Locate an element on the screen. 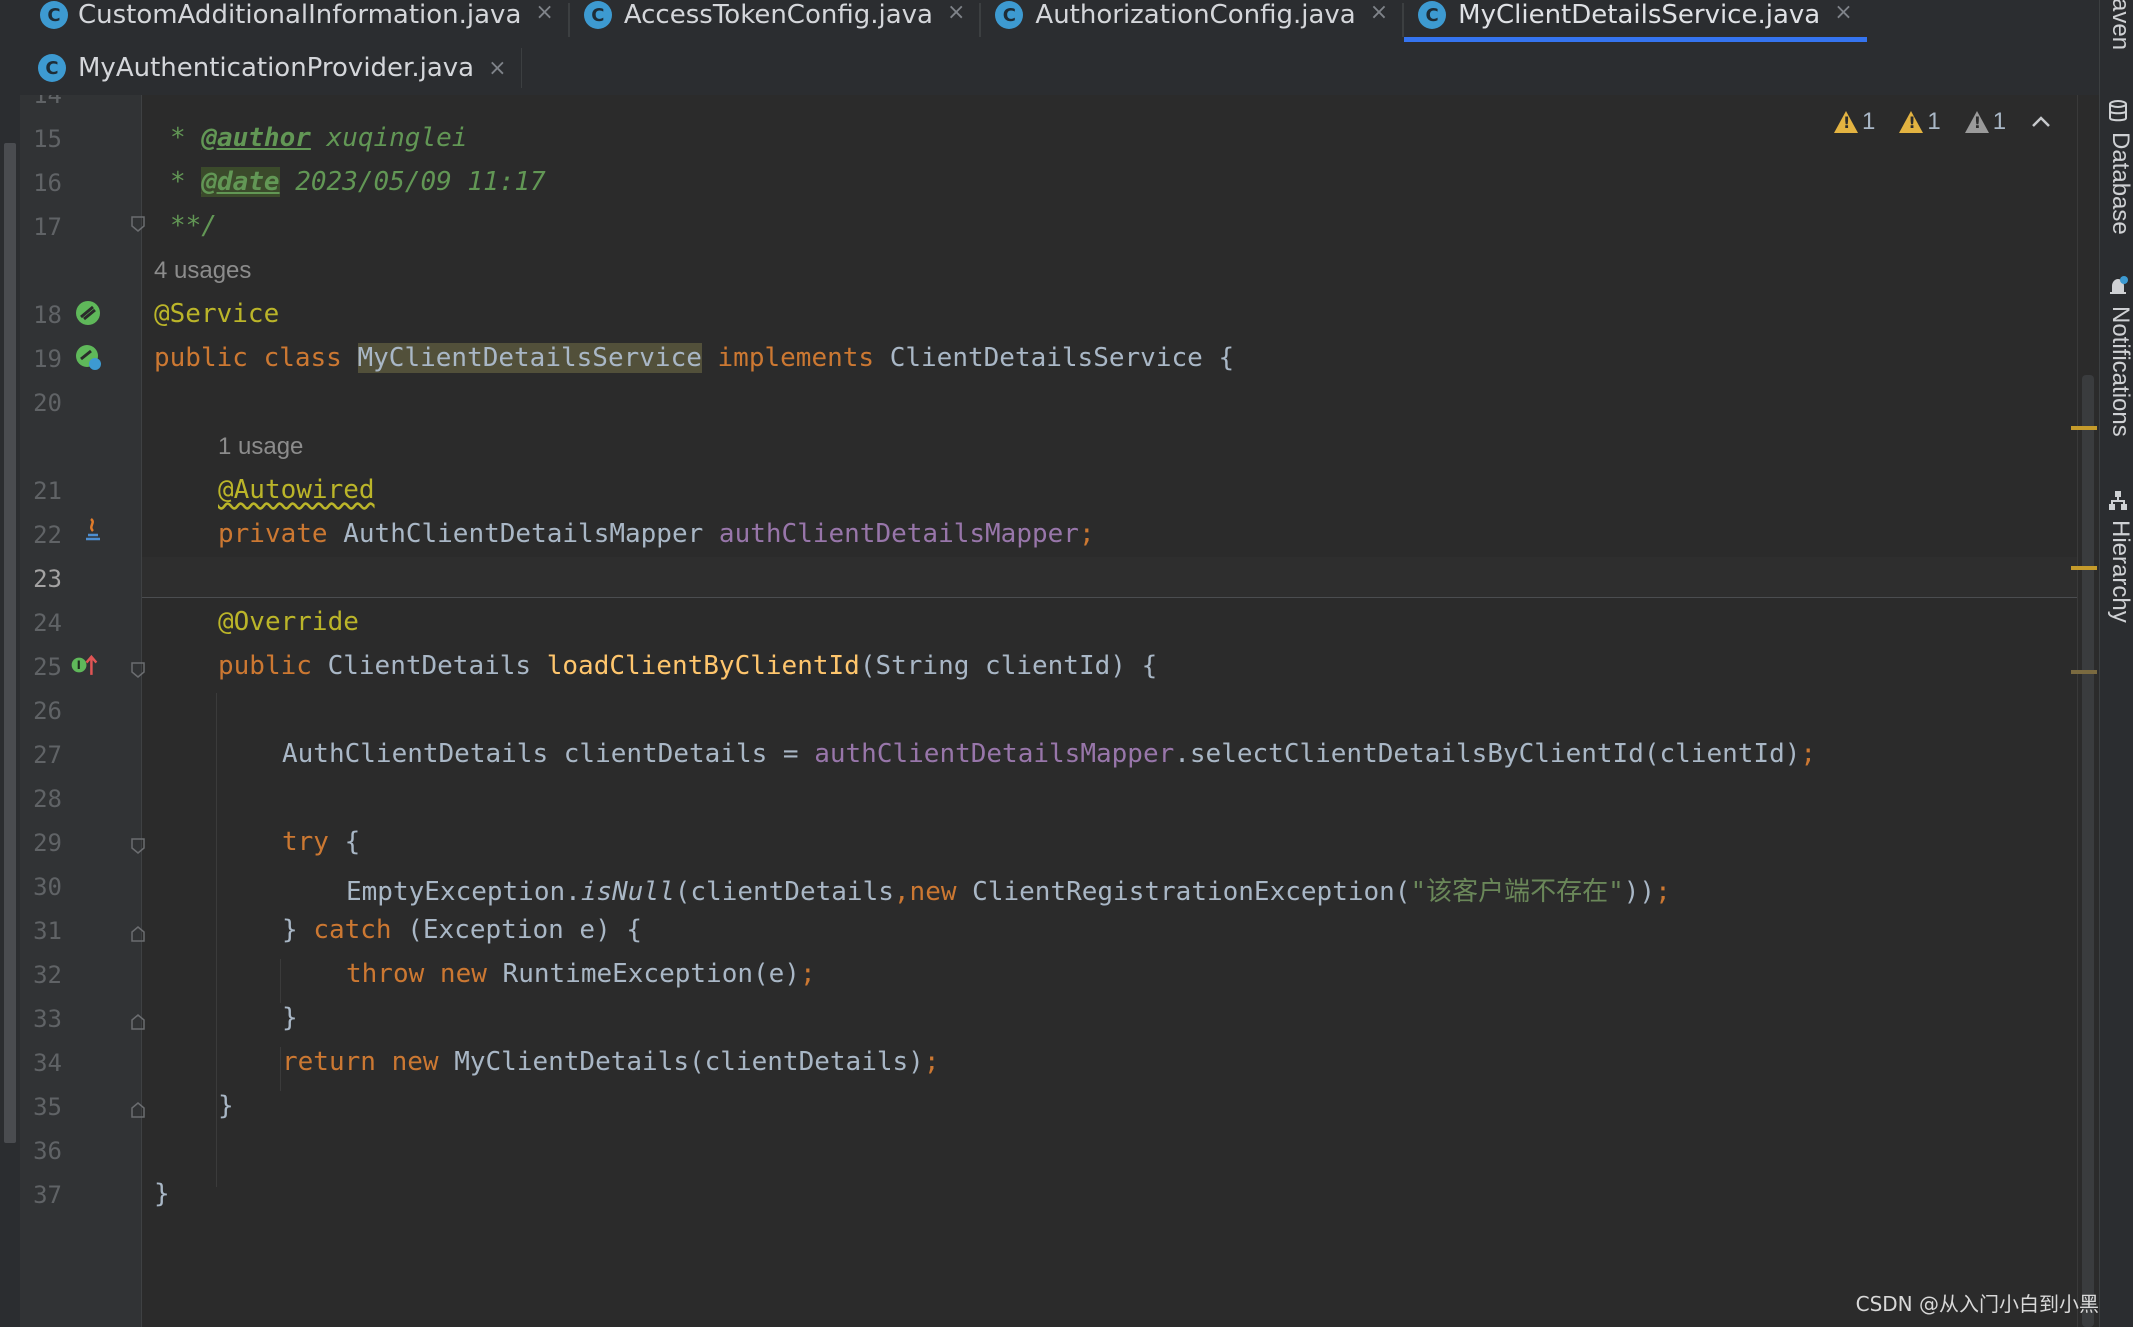  line-number: 35 is located at coordinates (47, 1107).